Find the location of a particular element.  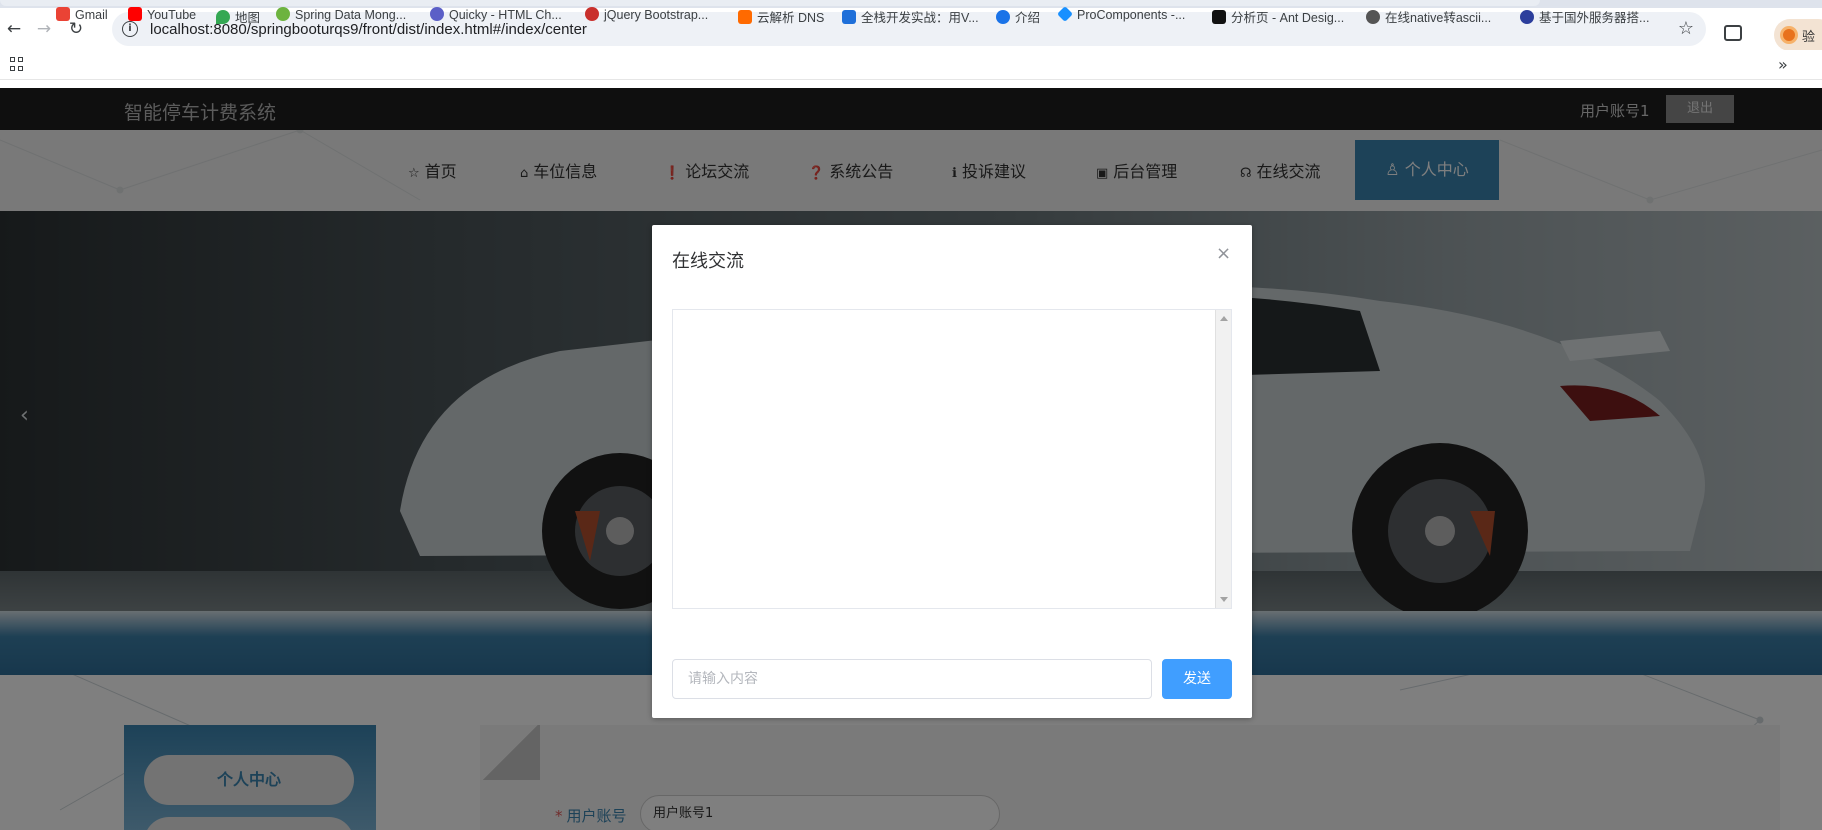

gmail-icon is located at coordinates (63, 14).